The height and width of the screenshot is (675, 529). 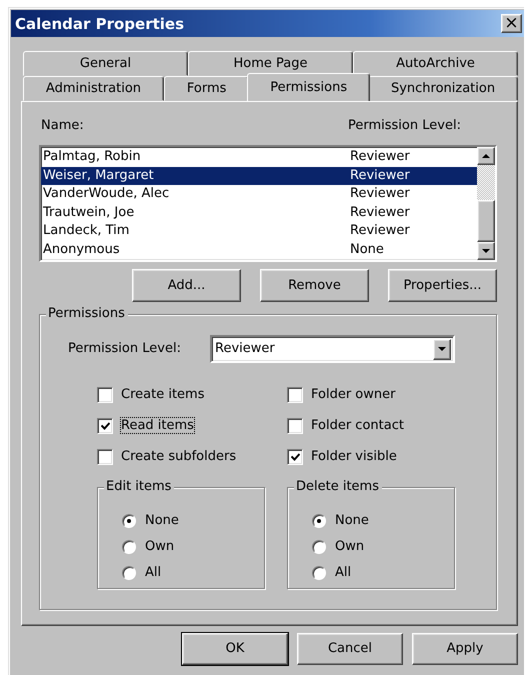 I want to click on column-header: Permission Level:, so click(x=404, y=125).